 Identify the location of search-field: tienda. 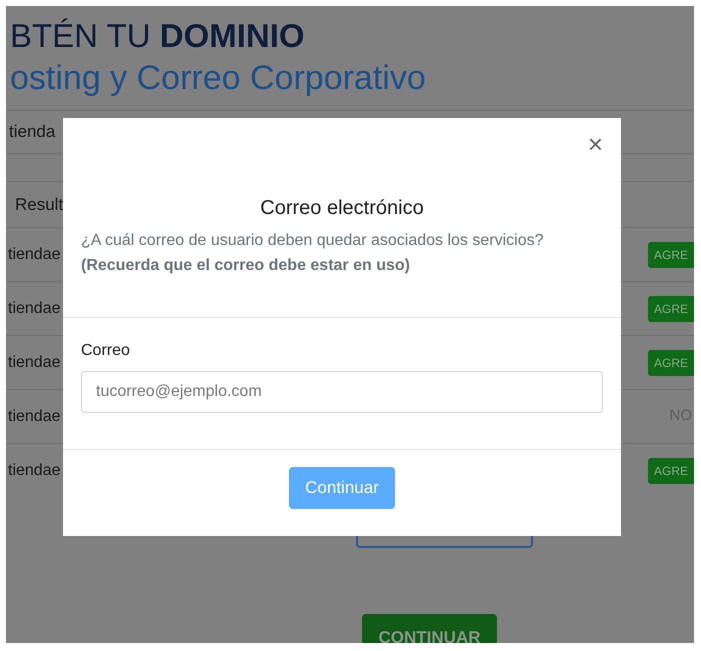
(31, 132).